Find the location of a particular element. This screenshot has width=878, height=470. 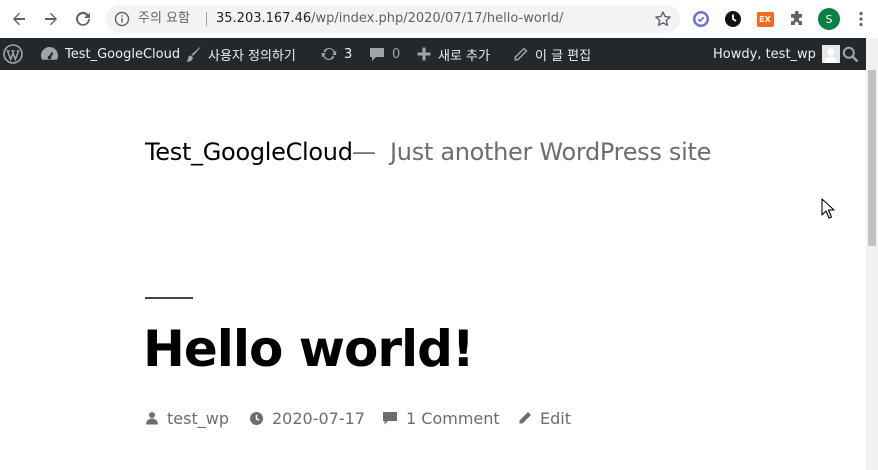

site-name-label: Test_GoogleCloud is located at coordinates (123, 54).